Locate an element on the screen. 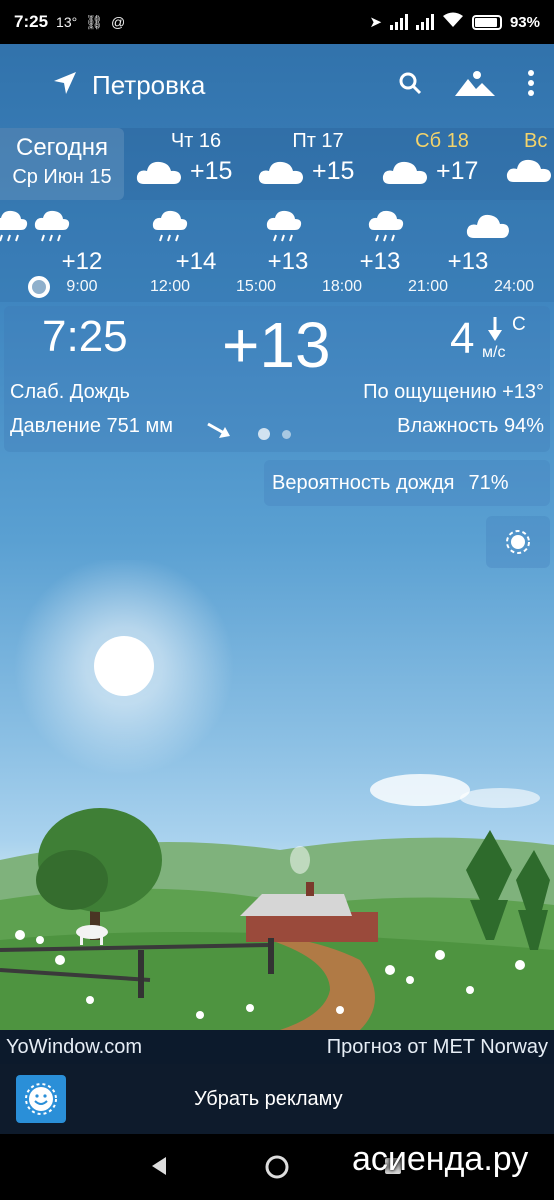  day-sat: Сб 18 +17 is located at coordinates (442, 165).